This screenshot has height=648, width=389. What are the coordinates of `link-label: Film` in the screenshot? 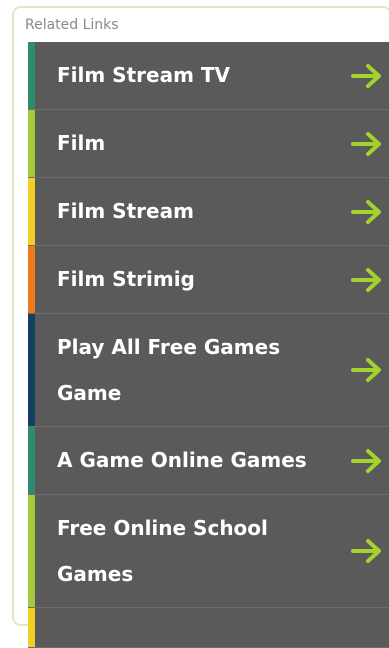 It's located at (81, 143).